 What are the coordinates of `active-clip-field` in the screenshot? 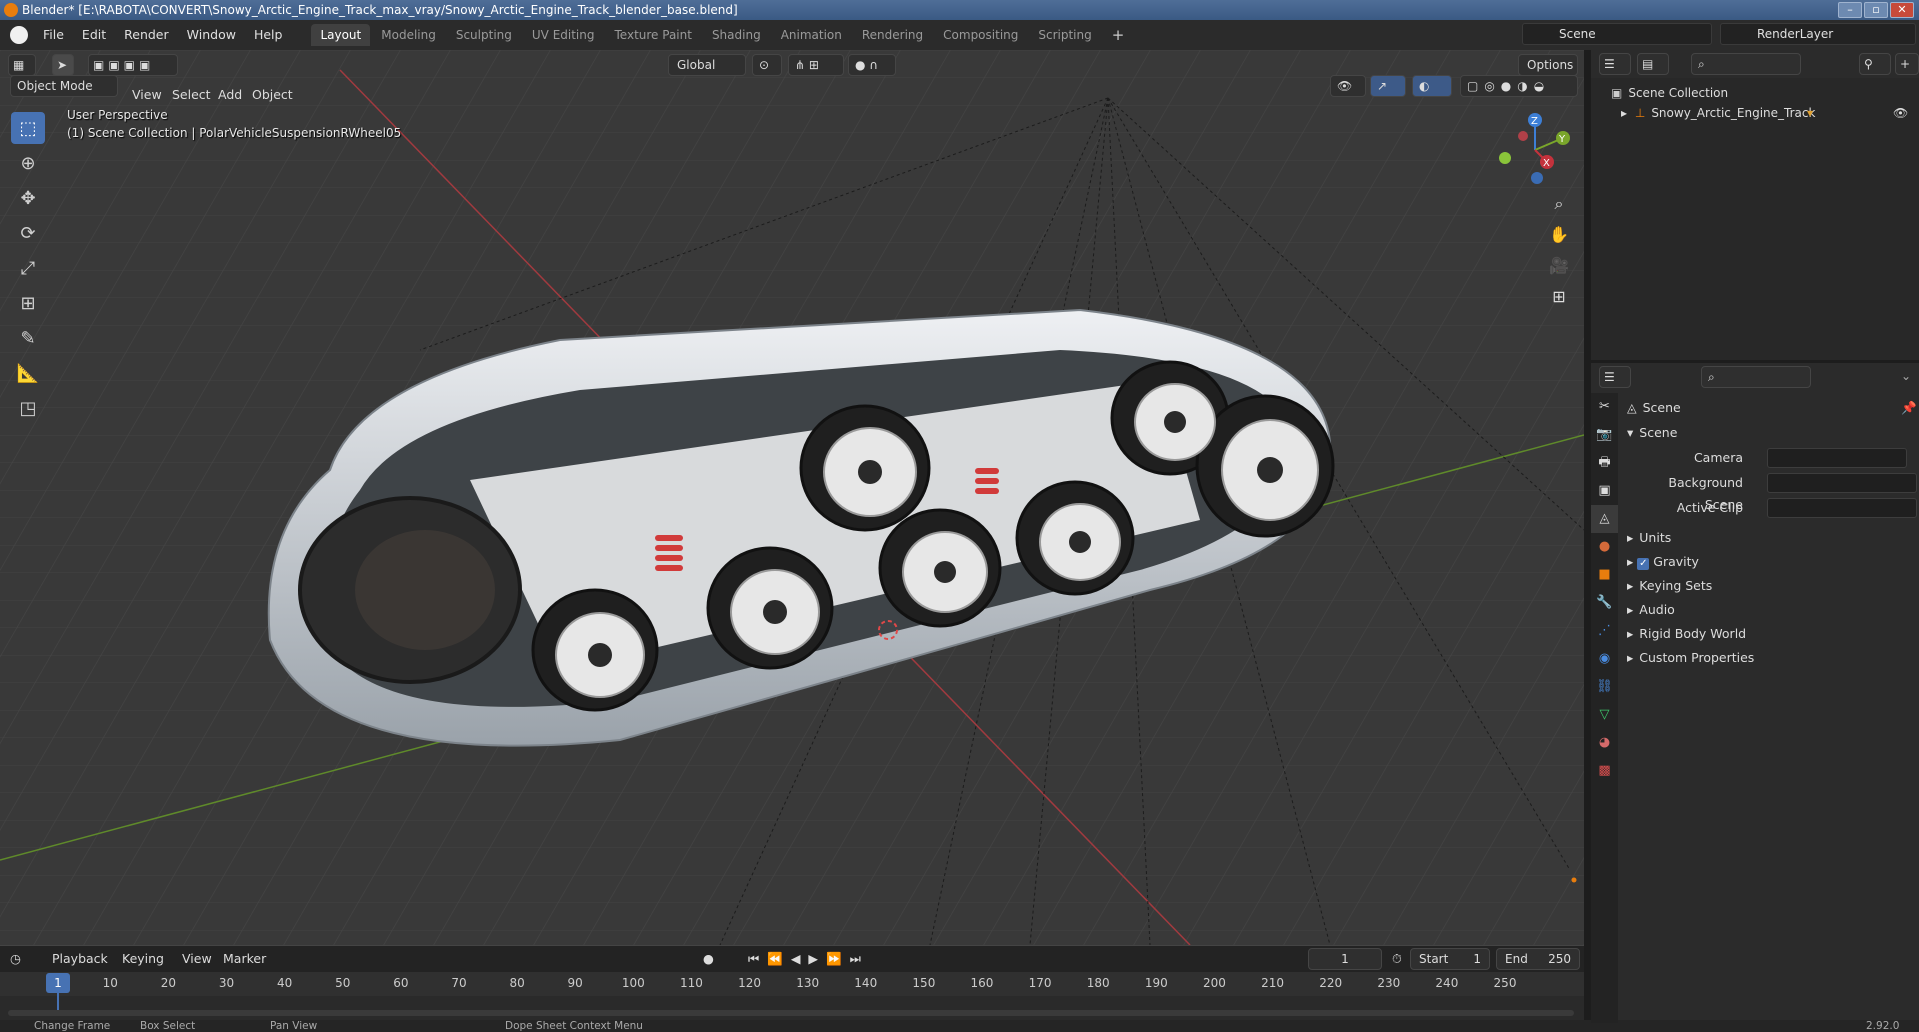 It's located at (1842, 508).